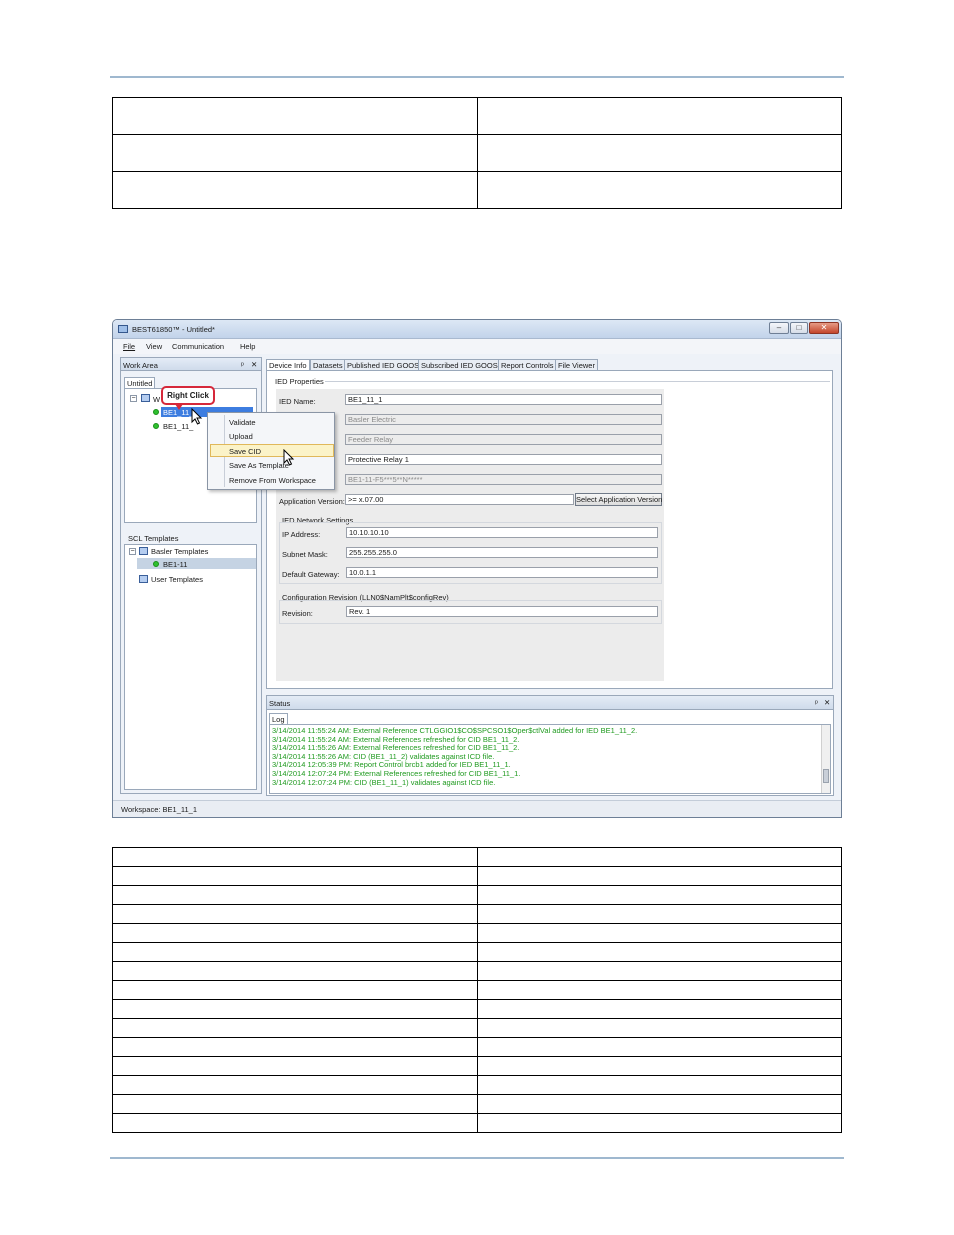  I want to click on tree-item-be1-11-2: BE1_11_, so click(178, 426).